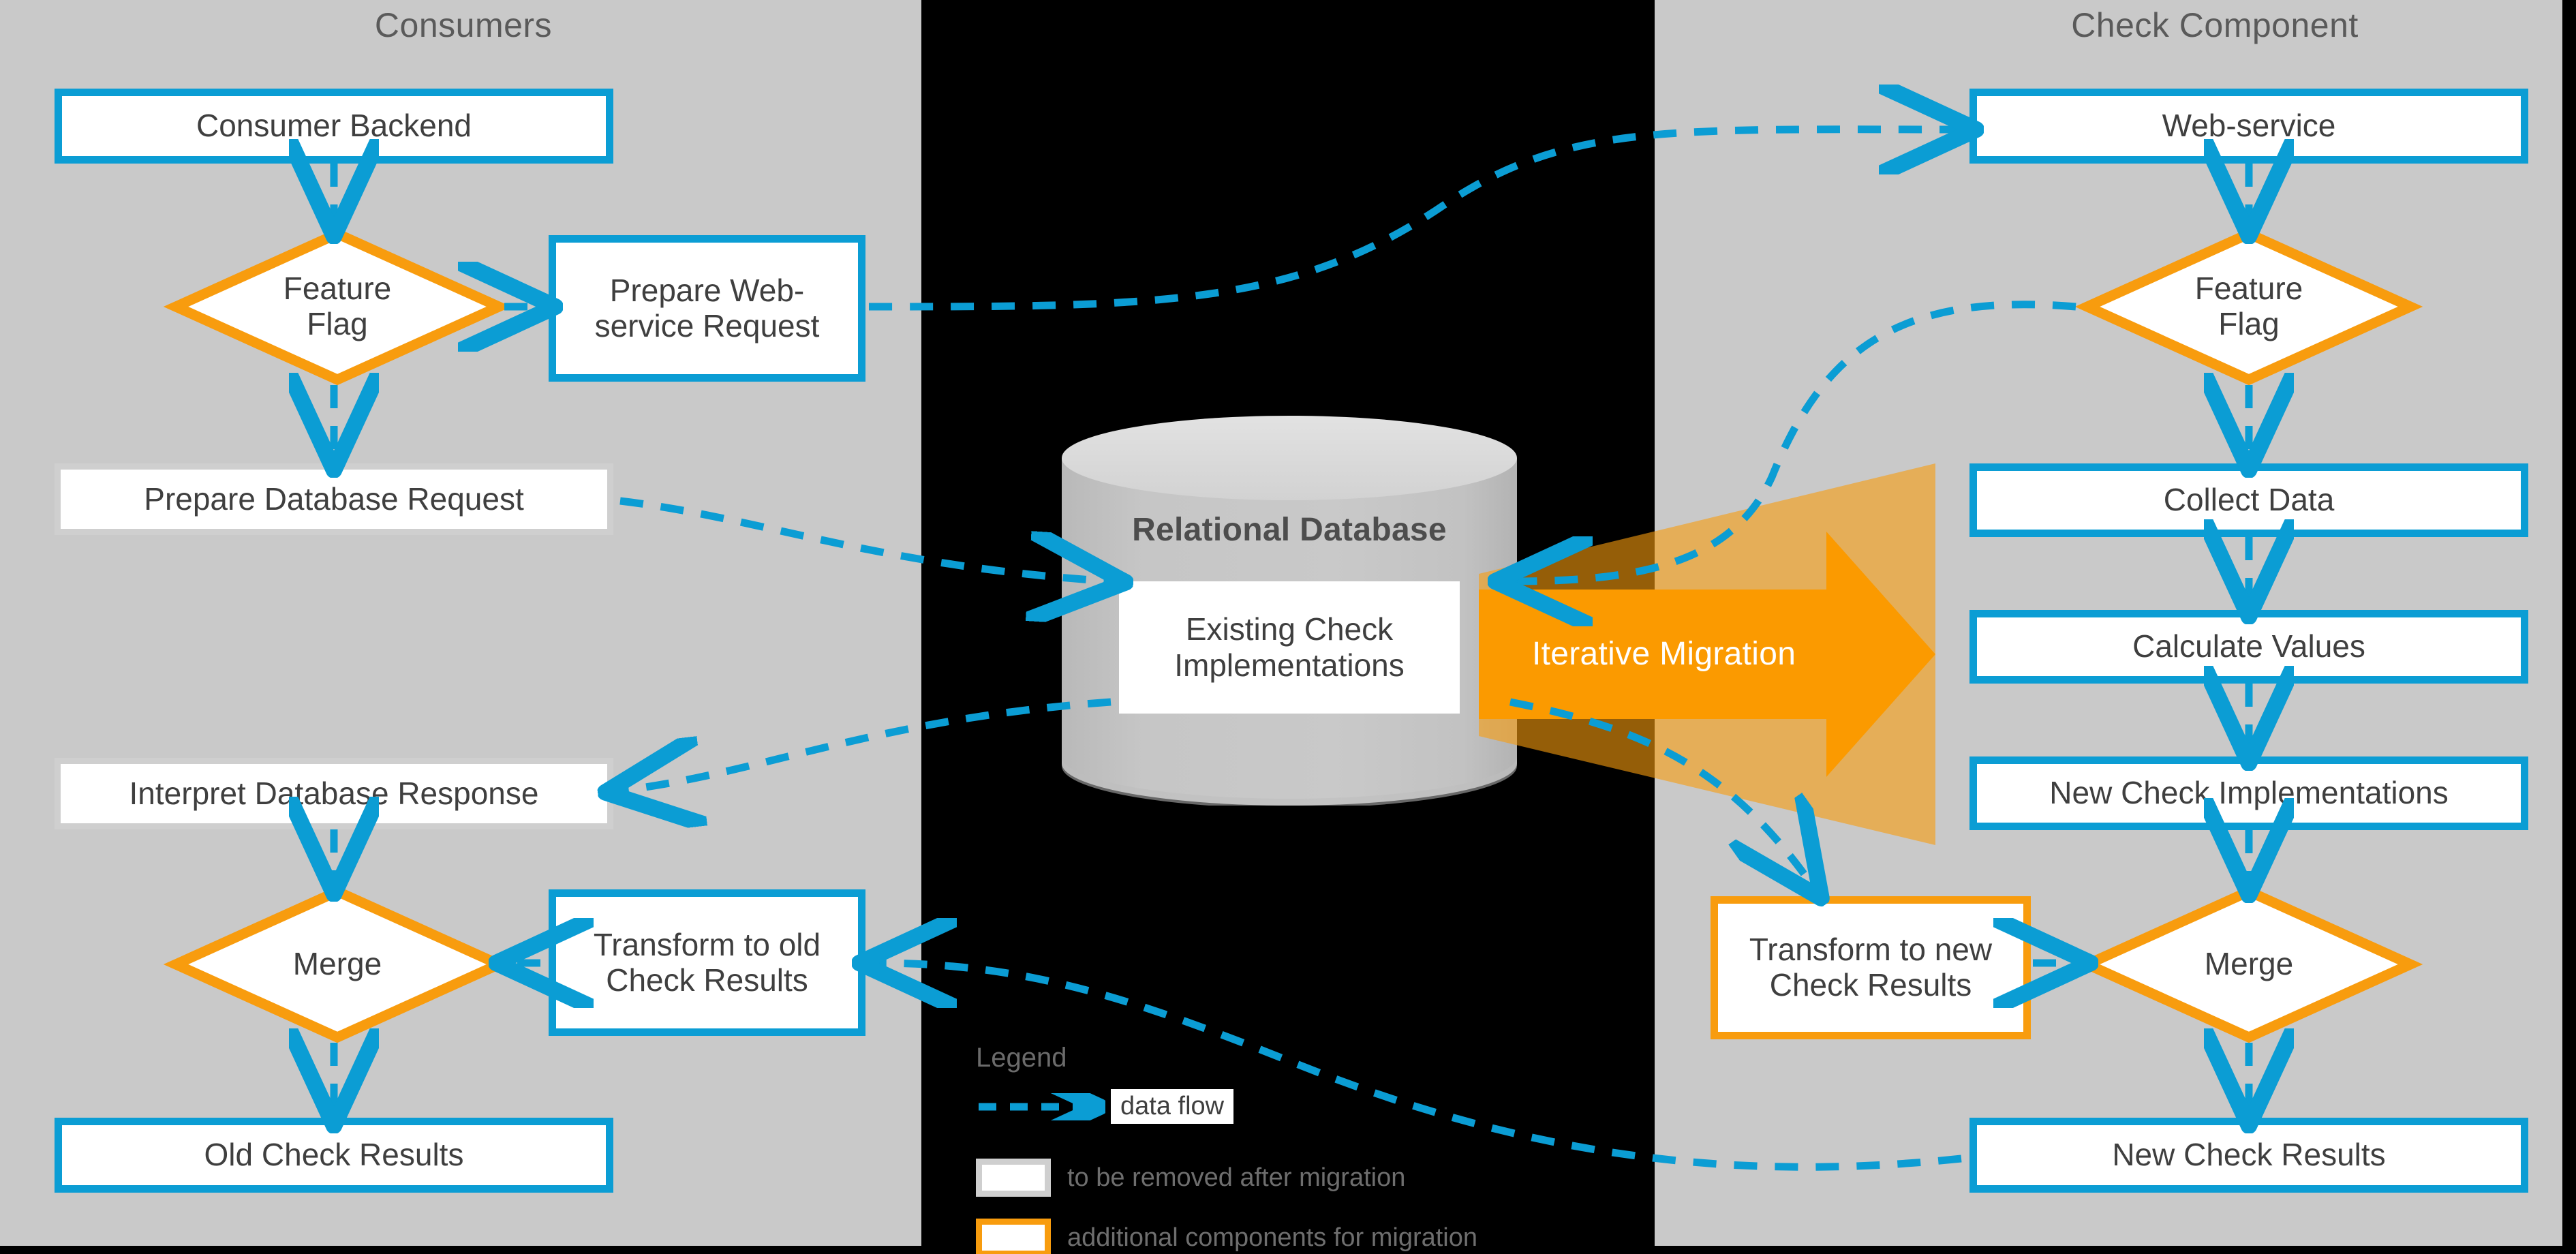  I want to click on node-prepare-web-service-request: Prepare Web- service Request, so click(707, 308).